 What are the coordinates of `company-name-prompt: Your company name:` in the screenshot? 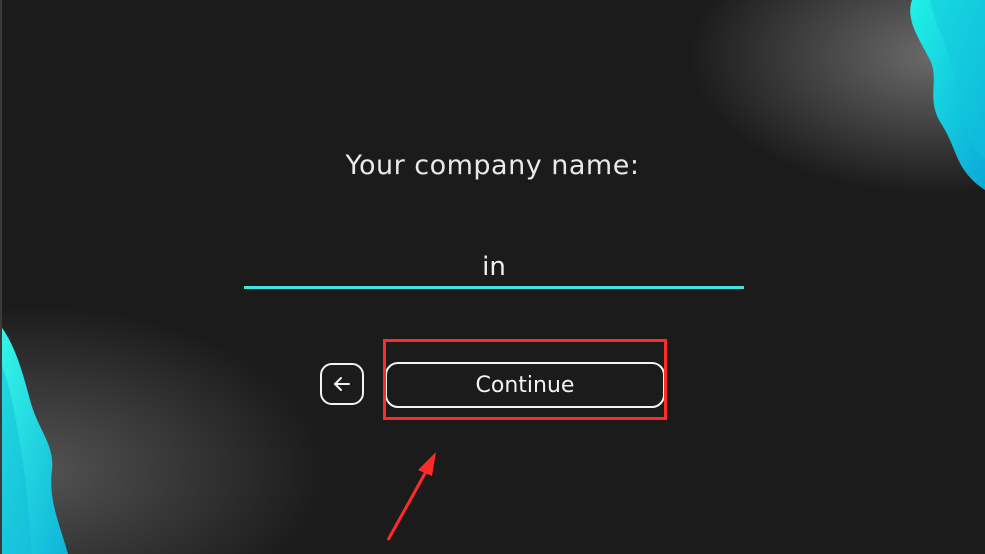 It's located at (492, 165).